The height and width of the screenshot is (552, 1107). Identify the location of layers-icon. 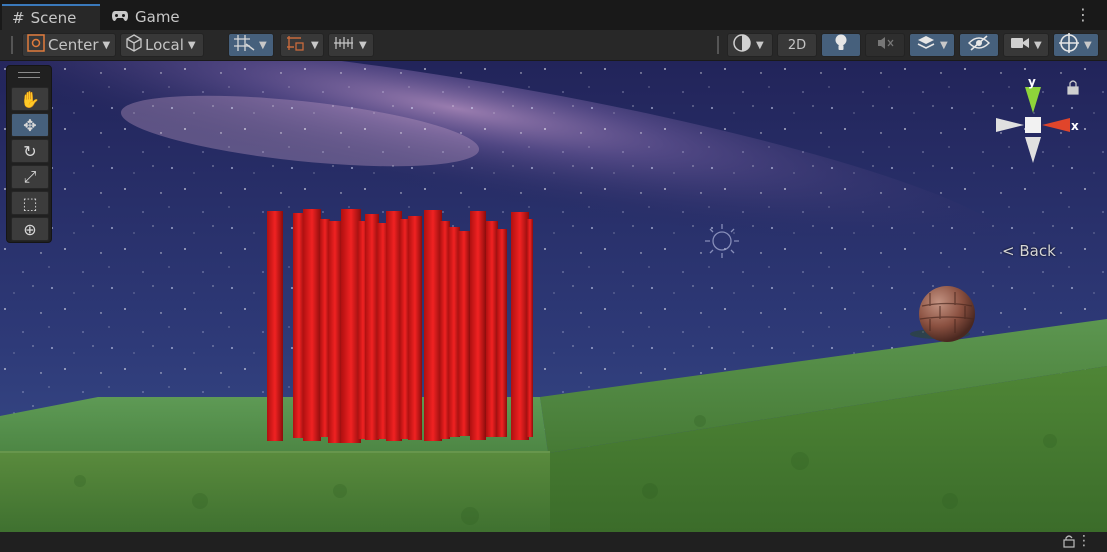
(926, 45).